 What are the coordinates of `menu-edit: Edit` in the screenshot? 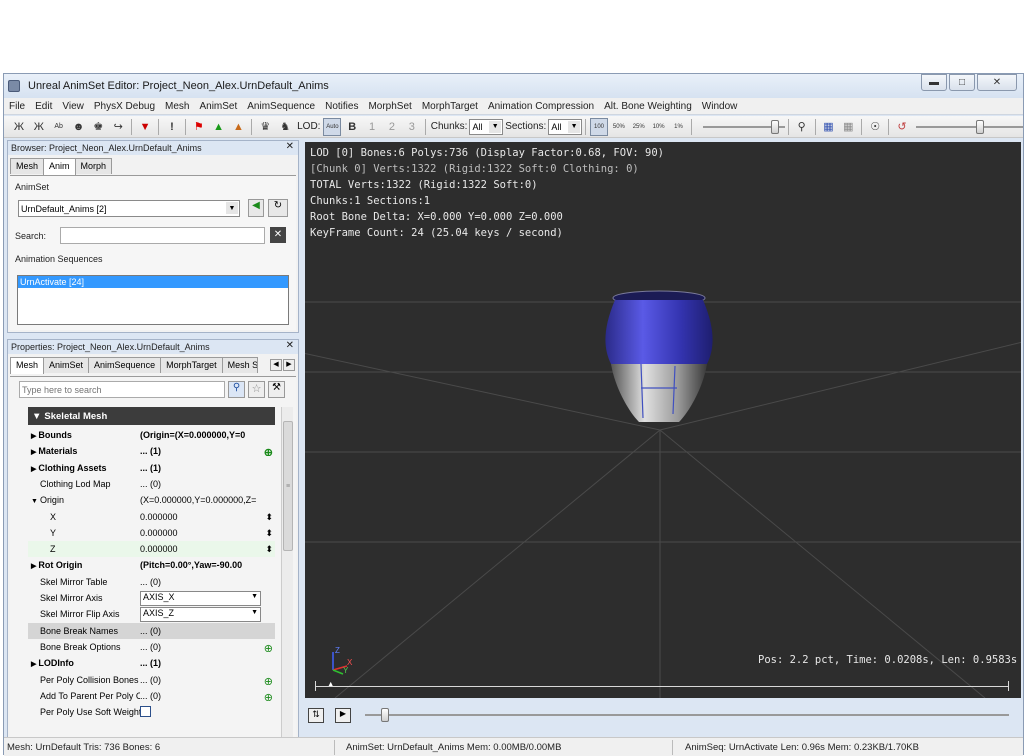 It's located at (43, 106).